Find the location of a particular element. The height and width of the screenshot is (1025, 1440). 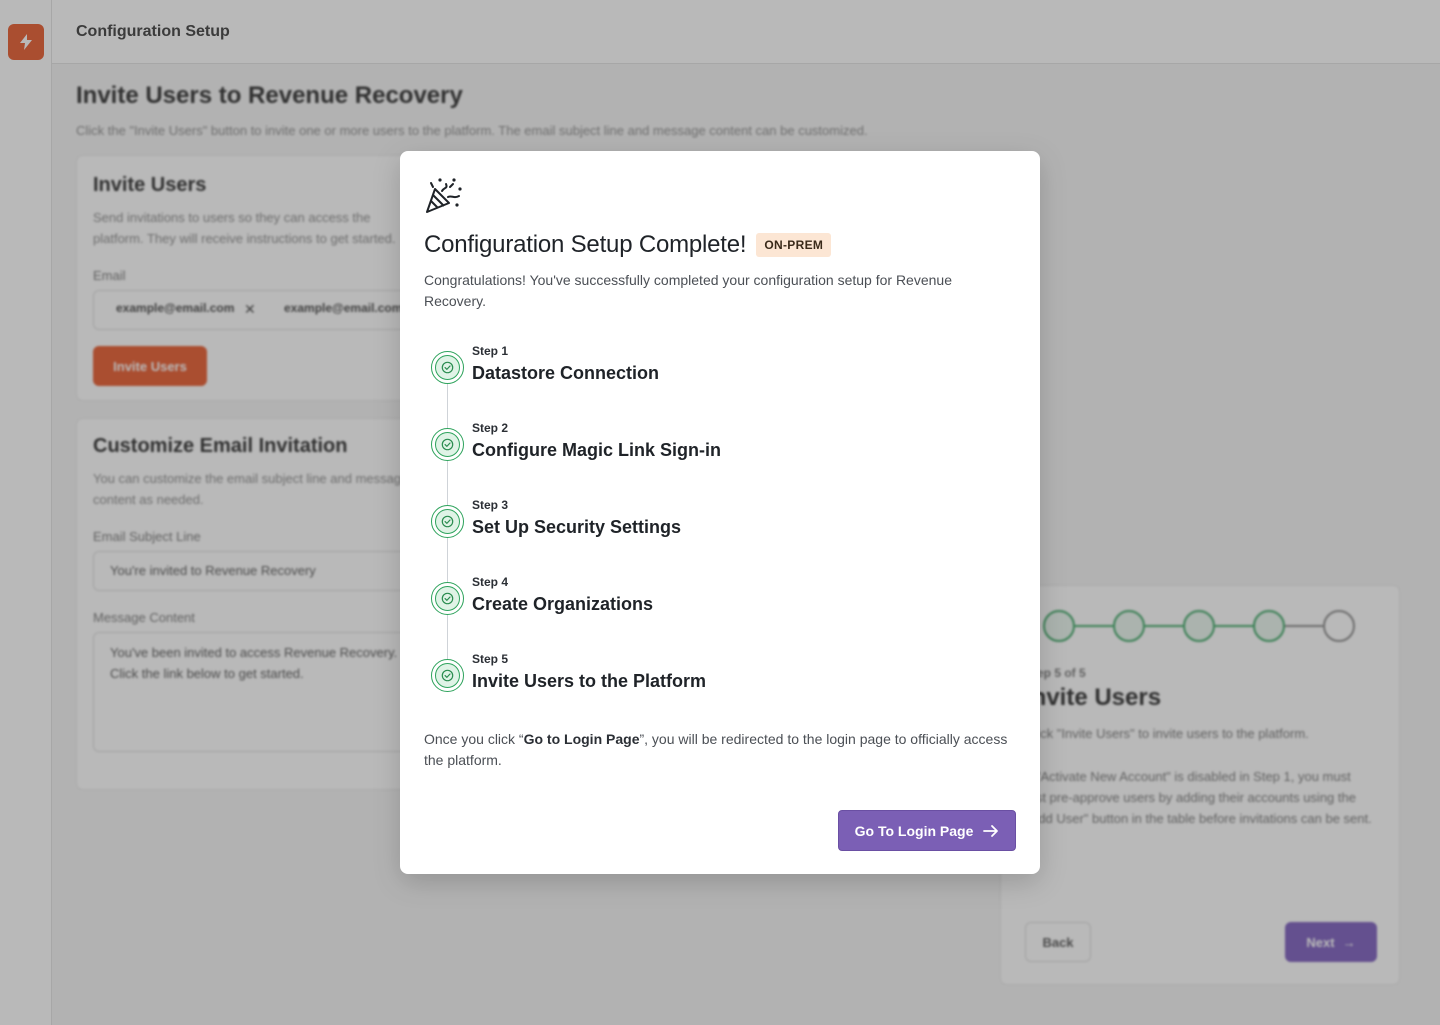

footer-text-bold: Go to Login Page is located at coordinates (581, 739).